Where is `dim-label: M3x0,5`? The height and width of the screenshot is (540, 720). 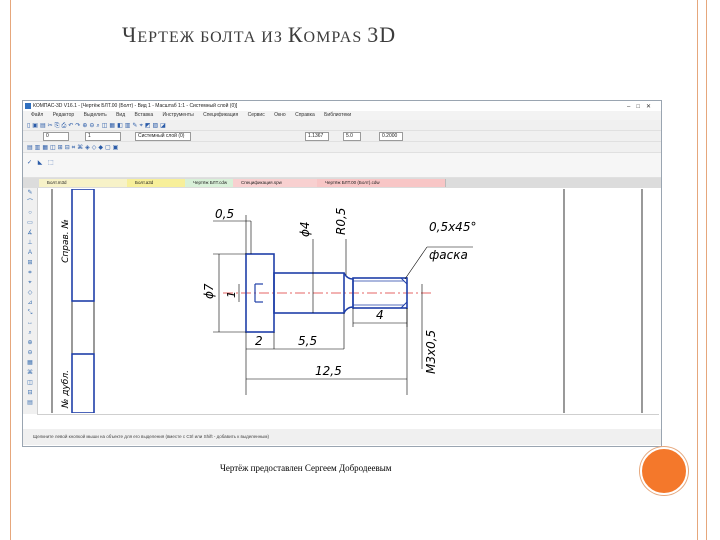 dim-label: M3x0,5 is located at coordinates (431, 352).